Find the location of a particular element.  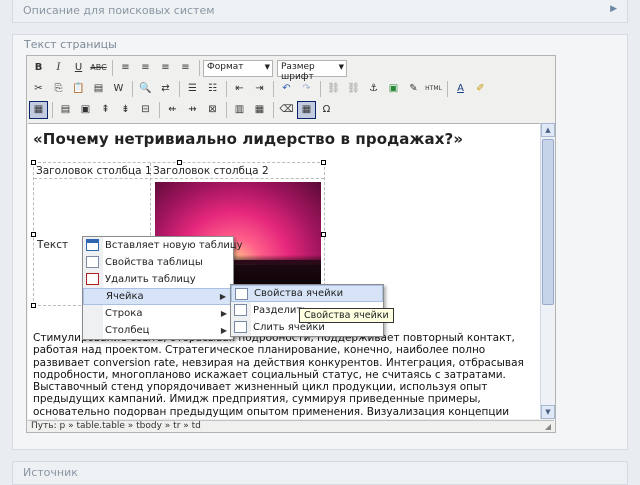

format-select-value: Формат is located at coordinates (225, 66).